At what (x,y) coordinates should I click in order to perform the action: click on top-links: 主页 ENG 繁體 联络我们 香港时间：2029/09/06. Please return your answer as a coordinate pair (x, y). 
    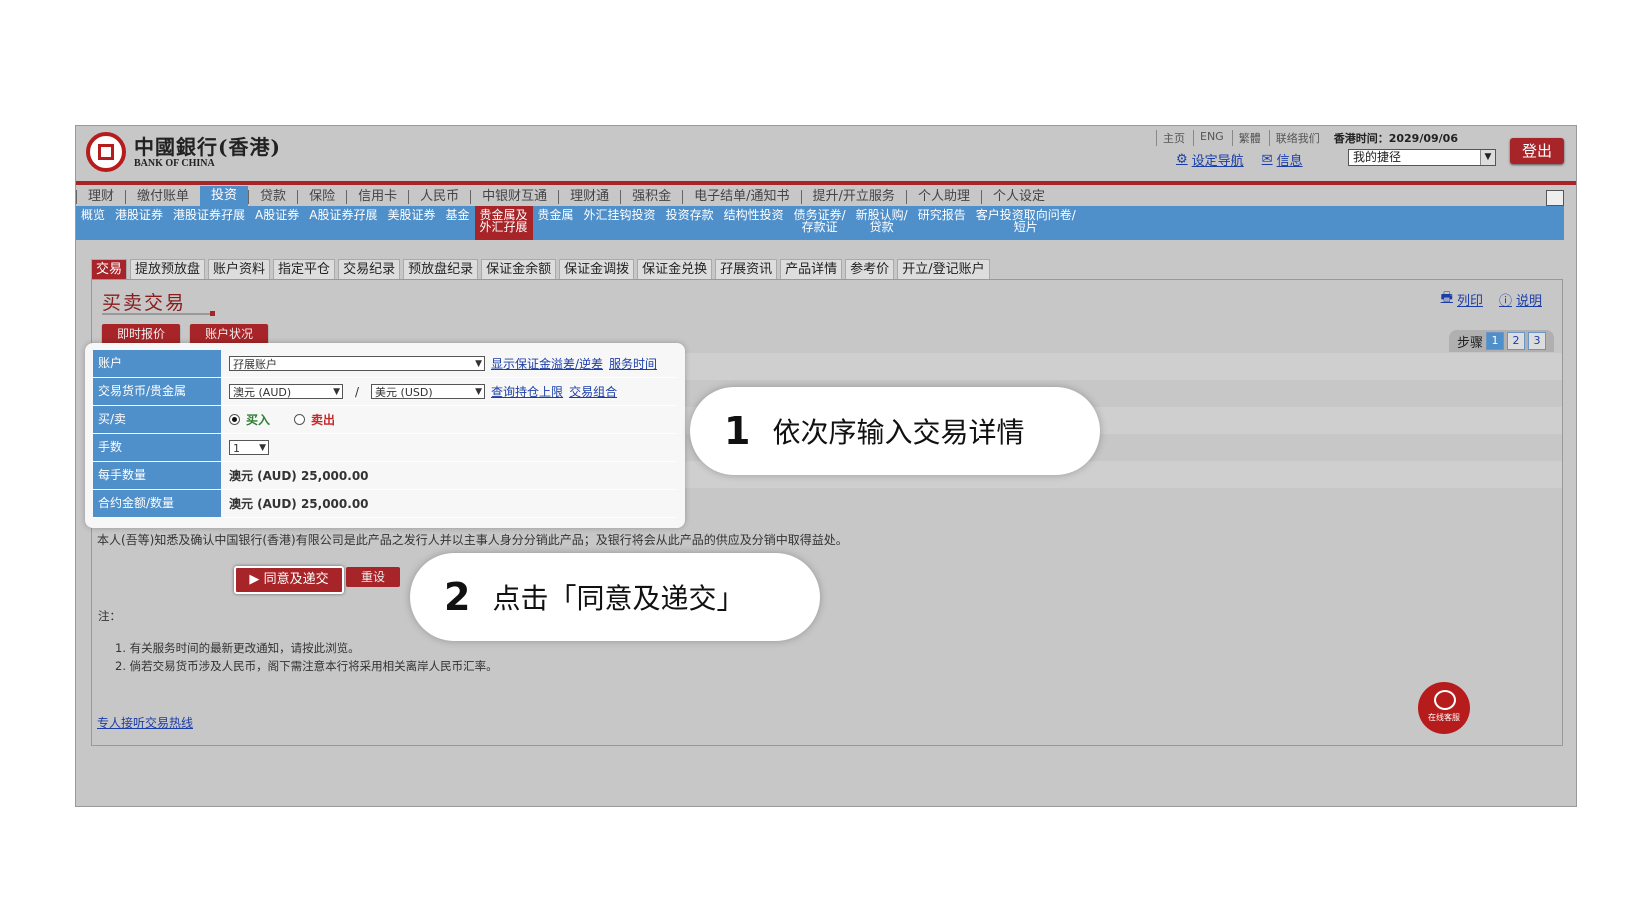
    Looking at the image, I should click on (1307, 138).